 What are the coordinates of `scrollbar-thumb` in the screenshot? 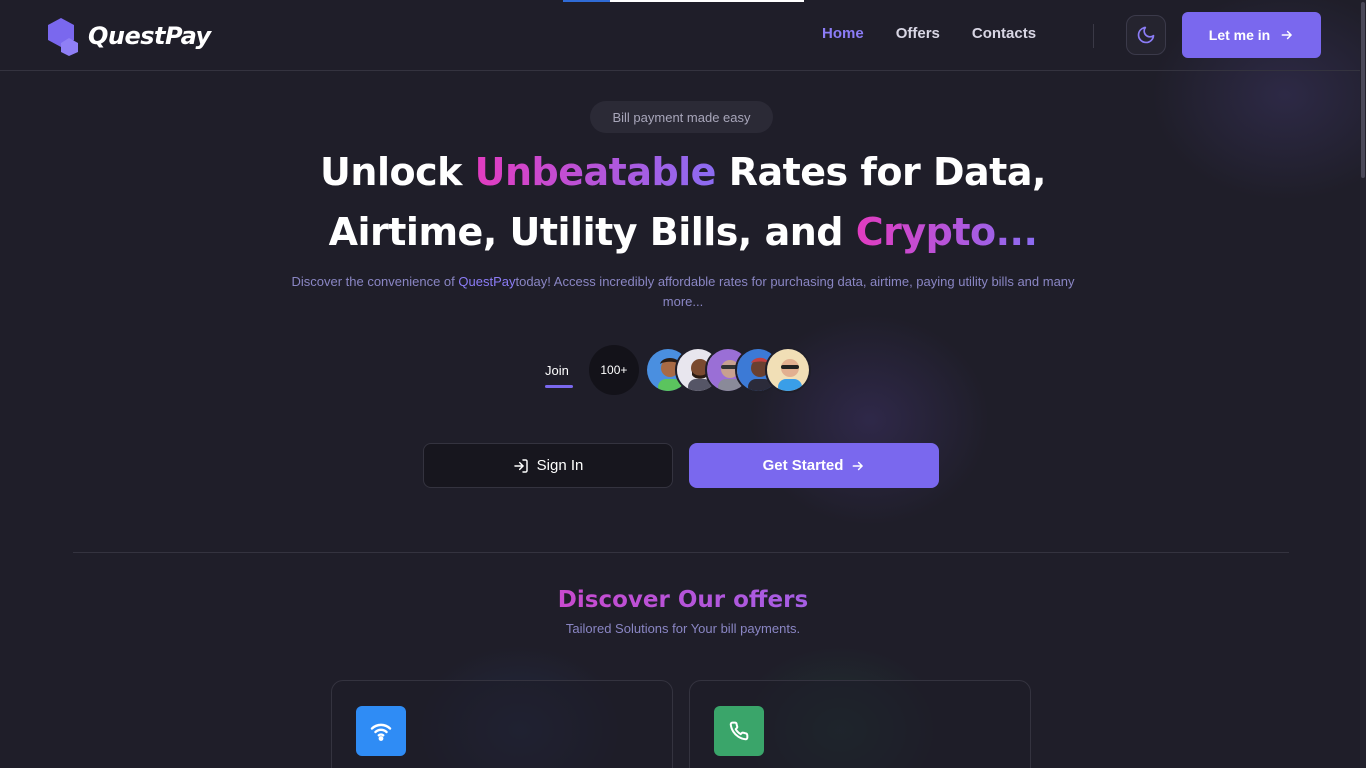 It's located at (1363, 90).